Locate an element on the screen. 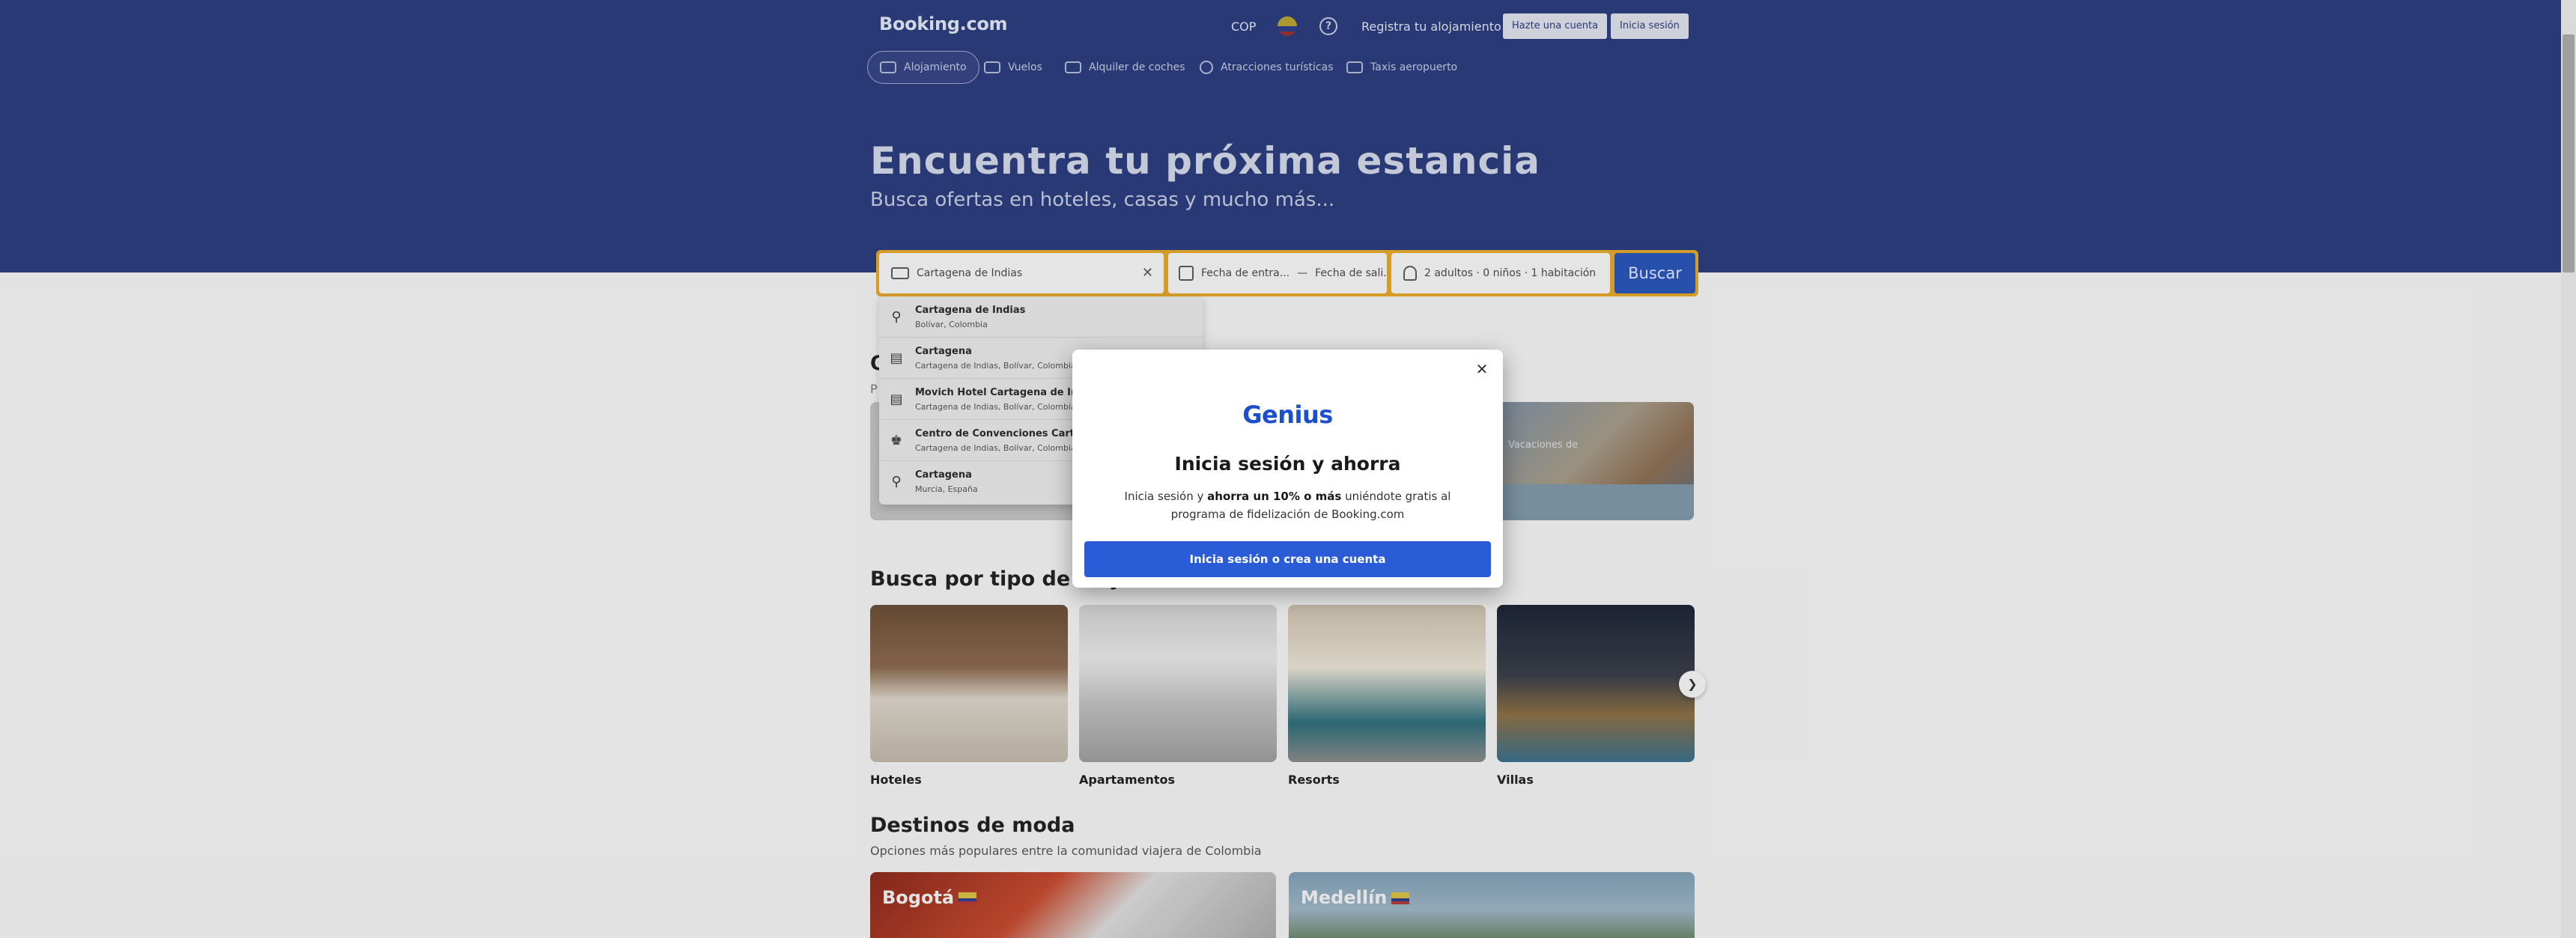  modal-title: Inicia sesión y ahorra is located at coordinates (1287, 464).